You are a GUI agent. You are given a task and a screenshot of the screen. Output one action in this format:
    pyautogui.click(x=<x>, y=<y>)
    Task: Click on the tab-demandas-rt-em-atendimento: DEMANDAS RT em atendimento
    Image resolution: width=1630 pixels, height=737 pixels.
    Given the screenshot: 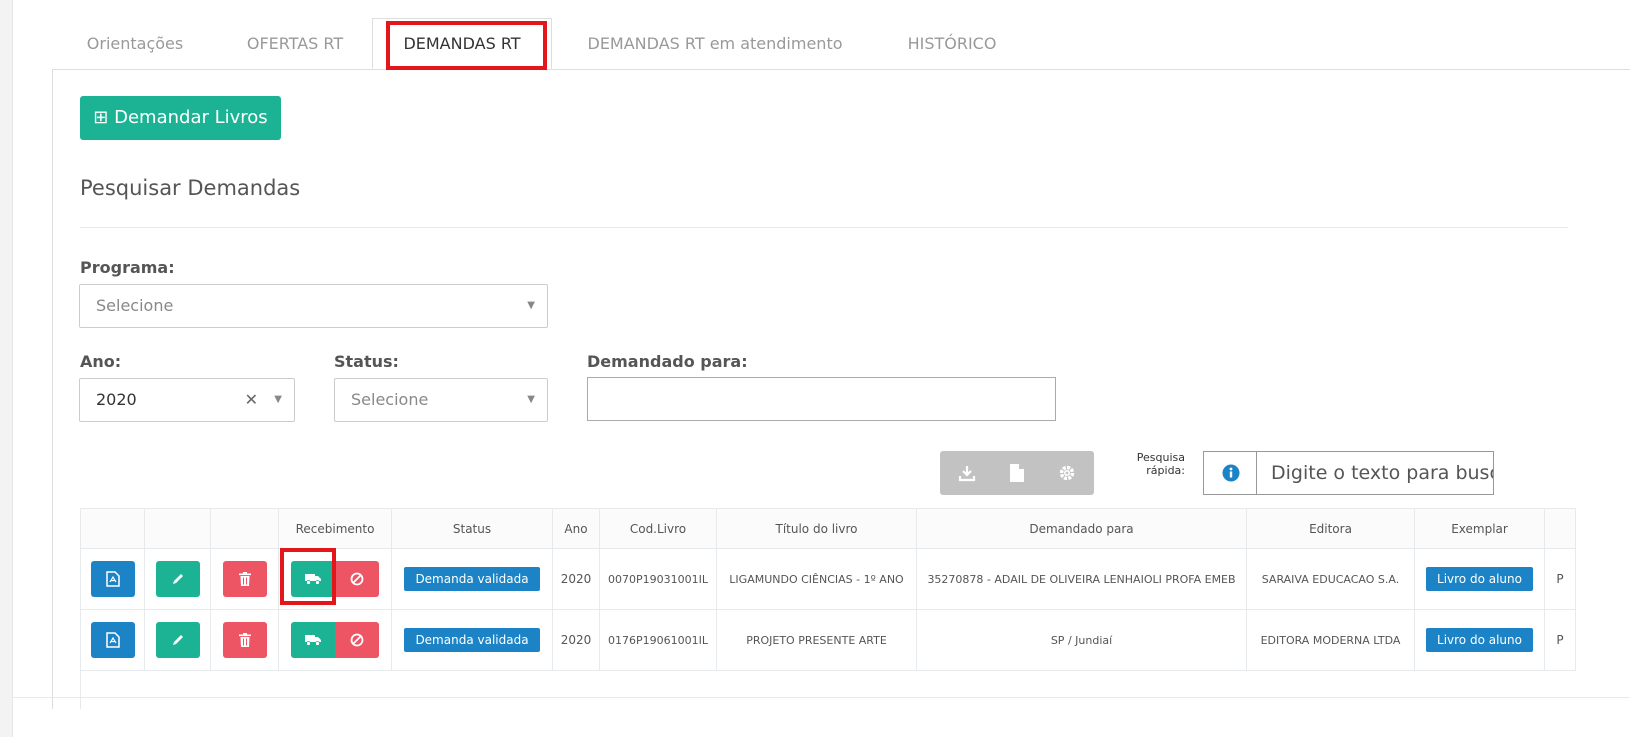 What is the action you would take?
    pyautogui.click(x=715, y=43)
    